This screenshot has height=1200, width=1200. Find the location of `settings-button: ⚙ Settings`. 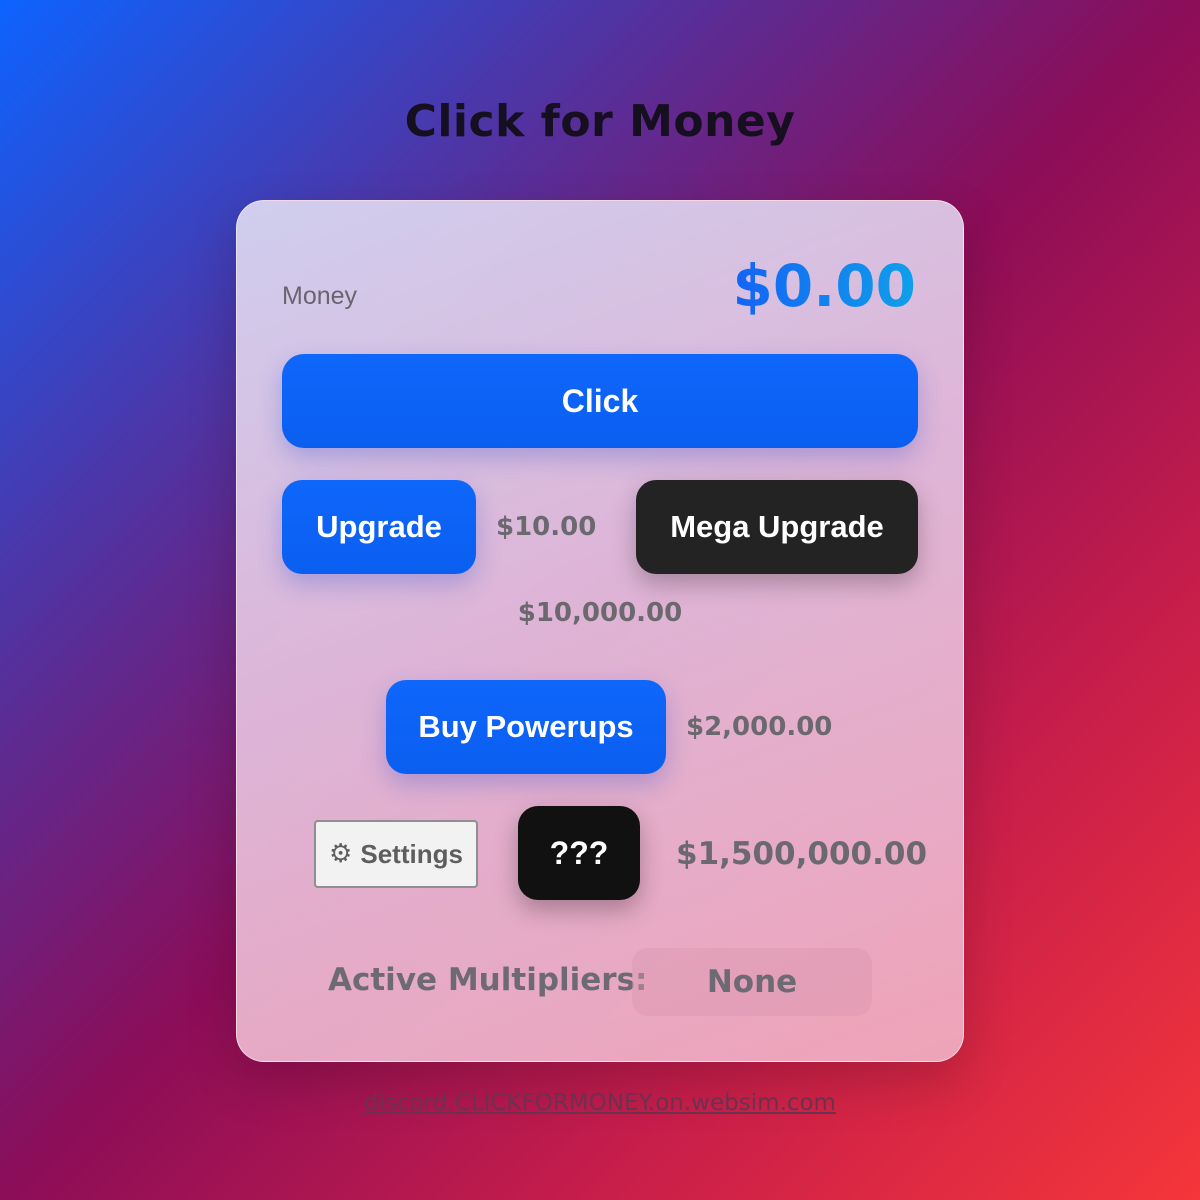

settings-button: ⚙ Settings is located at coordinates (396, 854).